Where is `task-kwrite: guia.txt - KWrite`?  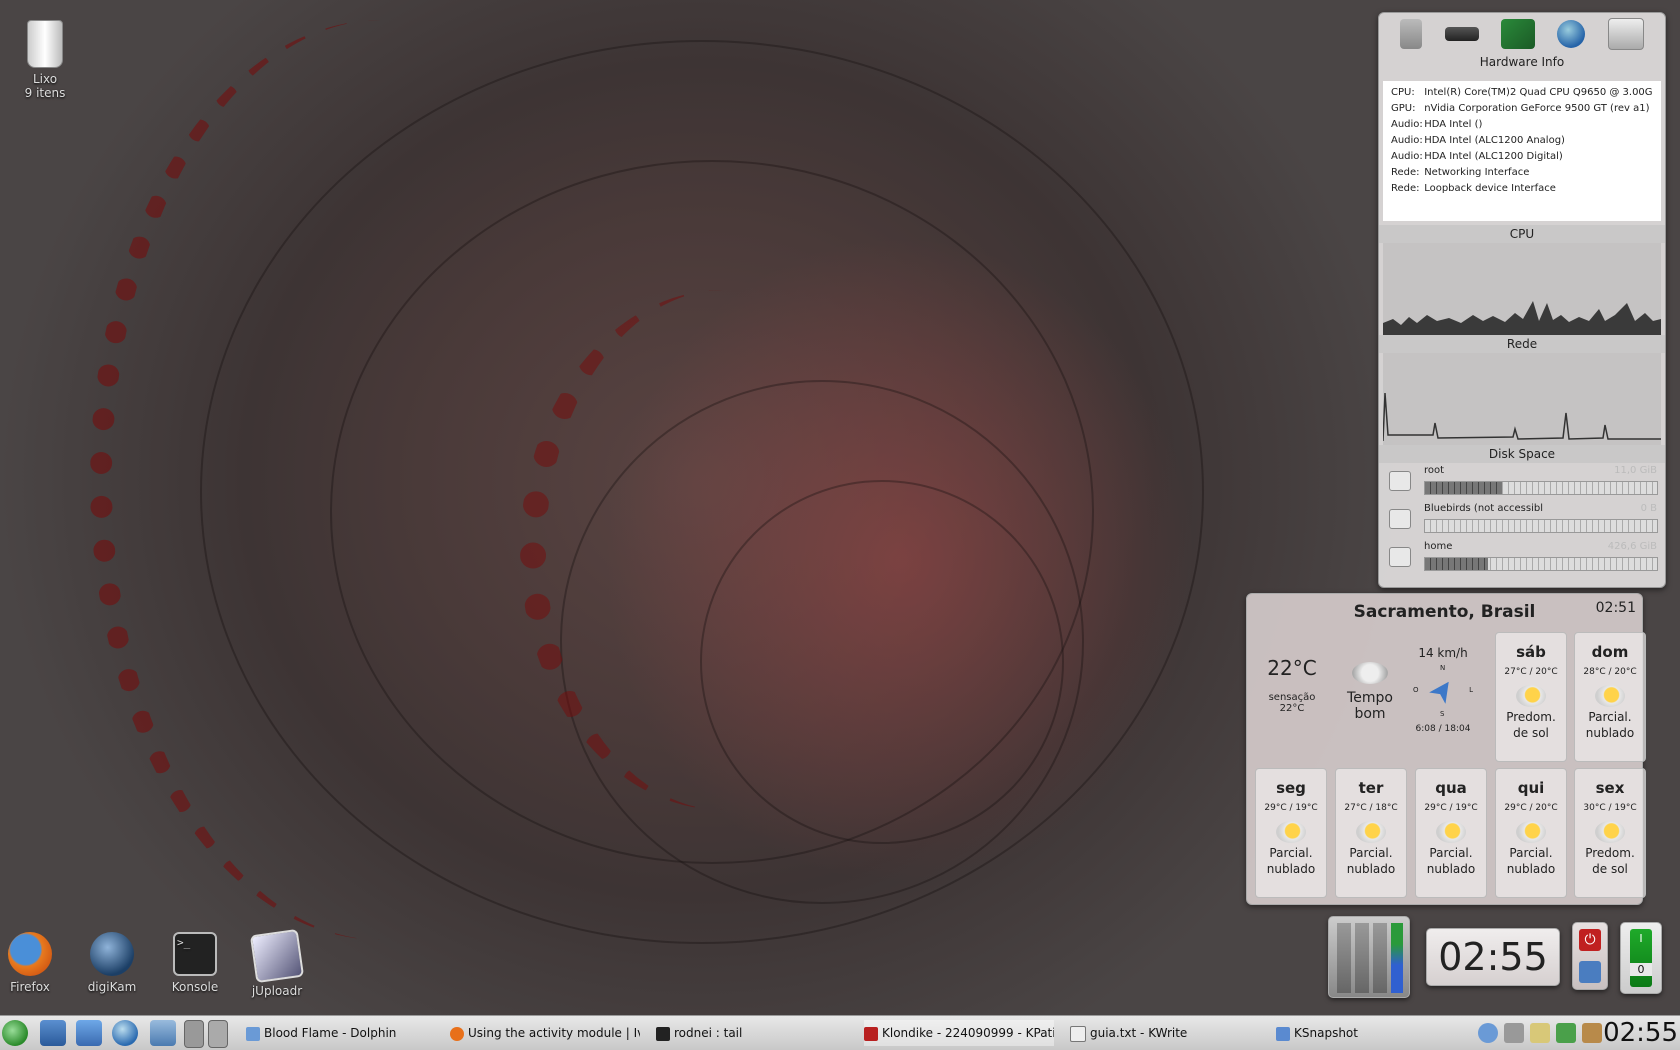
task-kwrite: guia.txt - KWrite is located at coordinates (1165, 1033).